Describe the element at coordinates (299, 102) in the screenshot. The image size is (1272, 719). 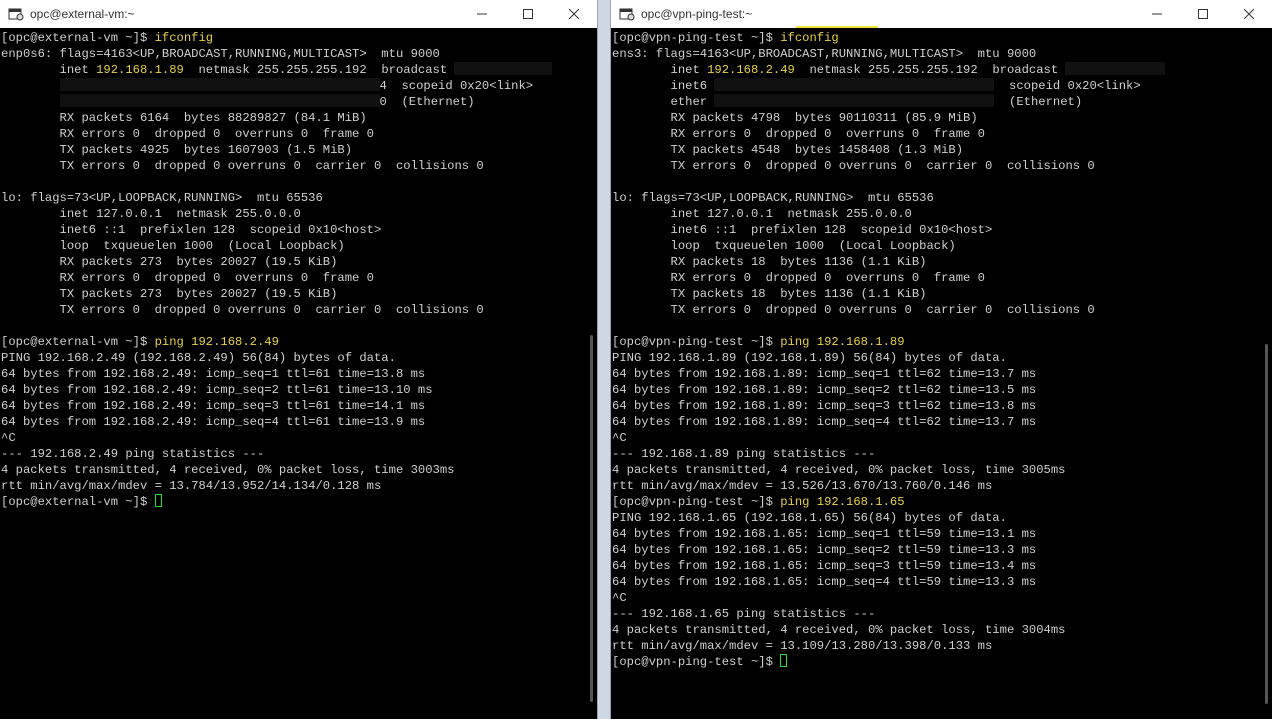
I see `terminal-line: 0 (Ethernet)` at that location.